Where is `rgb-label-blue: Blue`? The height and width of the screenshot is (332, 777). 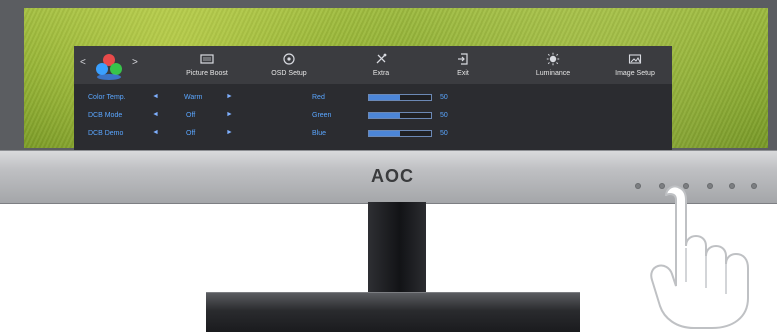 rgb-label-blue: Blue is located at coordinates (319, 133).